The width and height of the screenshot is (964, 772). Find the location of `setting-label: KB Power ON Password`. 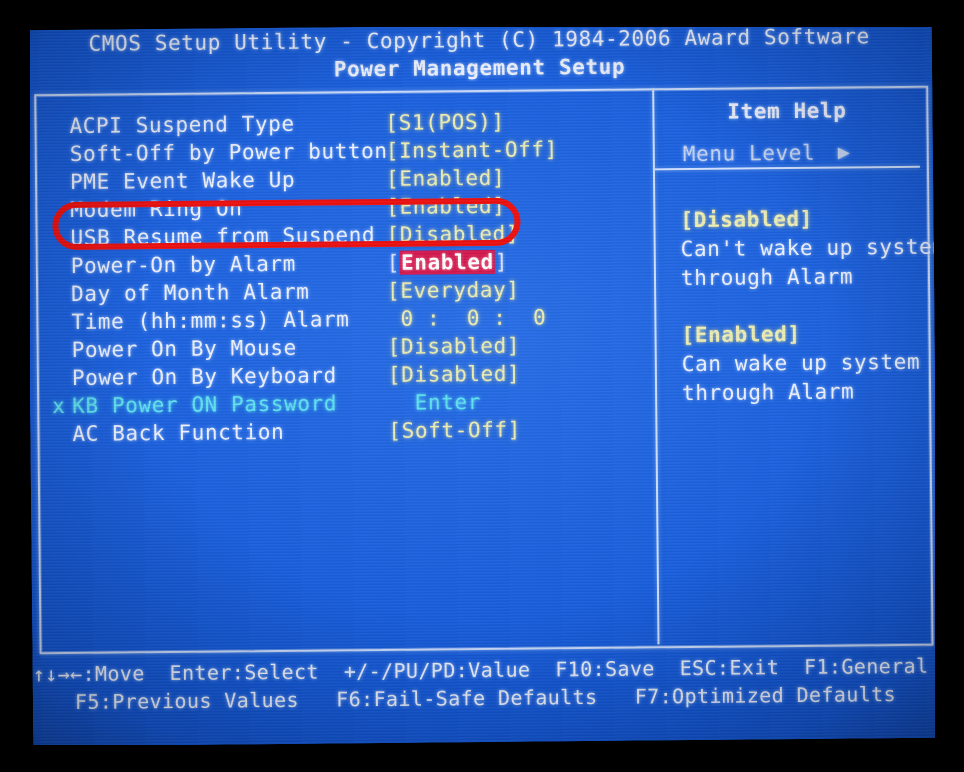

setting-label: KB Power ON Password is located at coordinates (205, 404).